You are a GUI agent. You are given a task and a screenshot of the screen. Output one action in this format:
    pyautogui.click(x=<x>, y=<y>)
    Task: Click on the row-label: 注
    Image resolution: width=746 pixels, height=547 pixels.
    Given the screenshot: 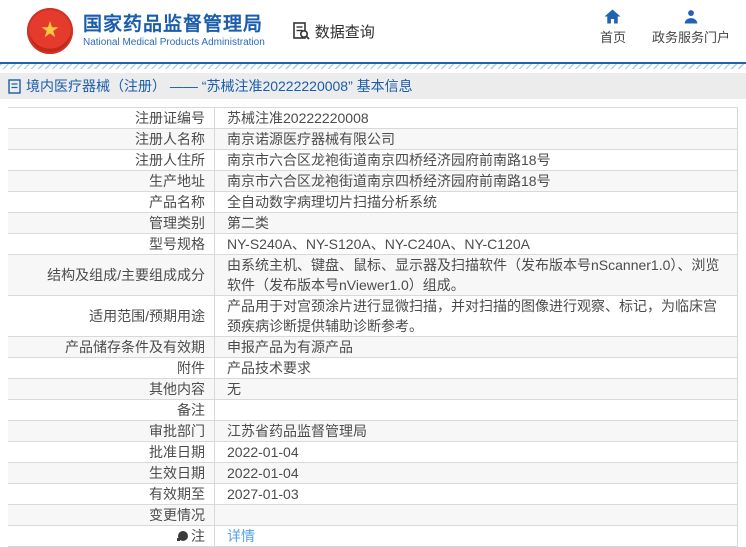 What is the action you would take?
    pyautogui.click(x=111, y=536)
    